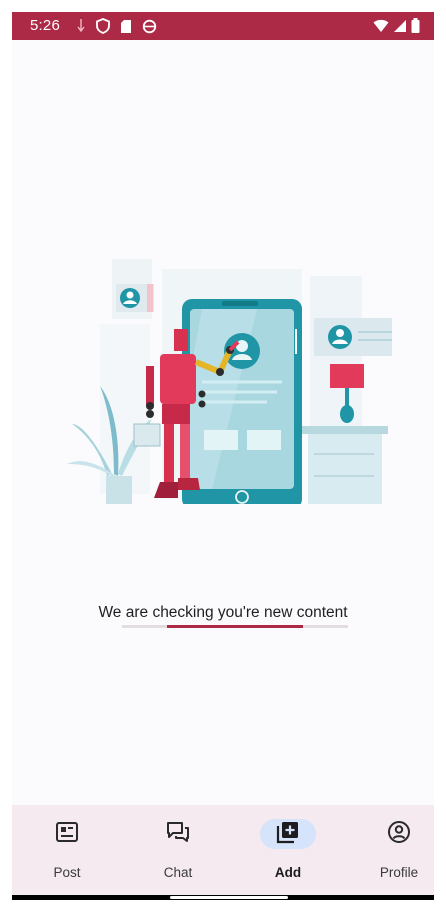 Image resolution: width=446 pixels, height=913 pixels. What do you see at coordinates (135, 298) in the screenshot?
I see `profile-card-small` at bounding box center [135, 298].